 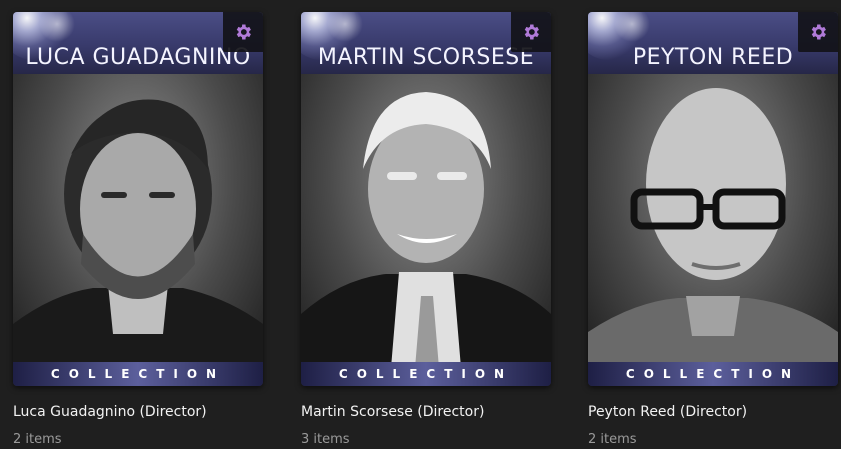 I want to click on collection-title: Peyton Reed (Director), so click(x=713, y=412).